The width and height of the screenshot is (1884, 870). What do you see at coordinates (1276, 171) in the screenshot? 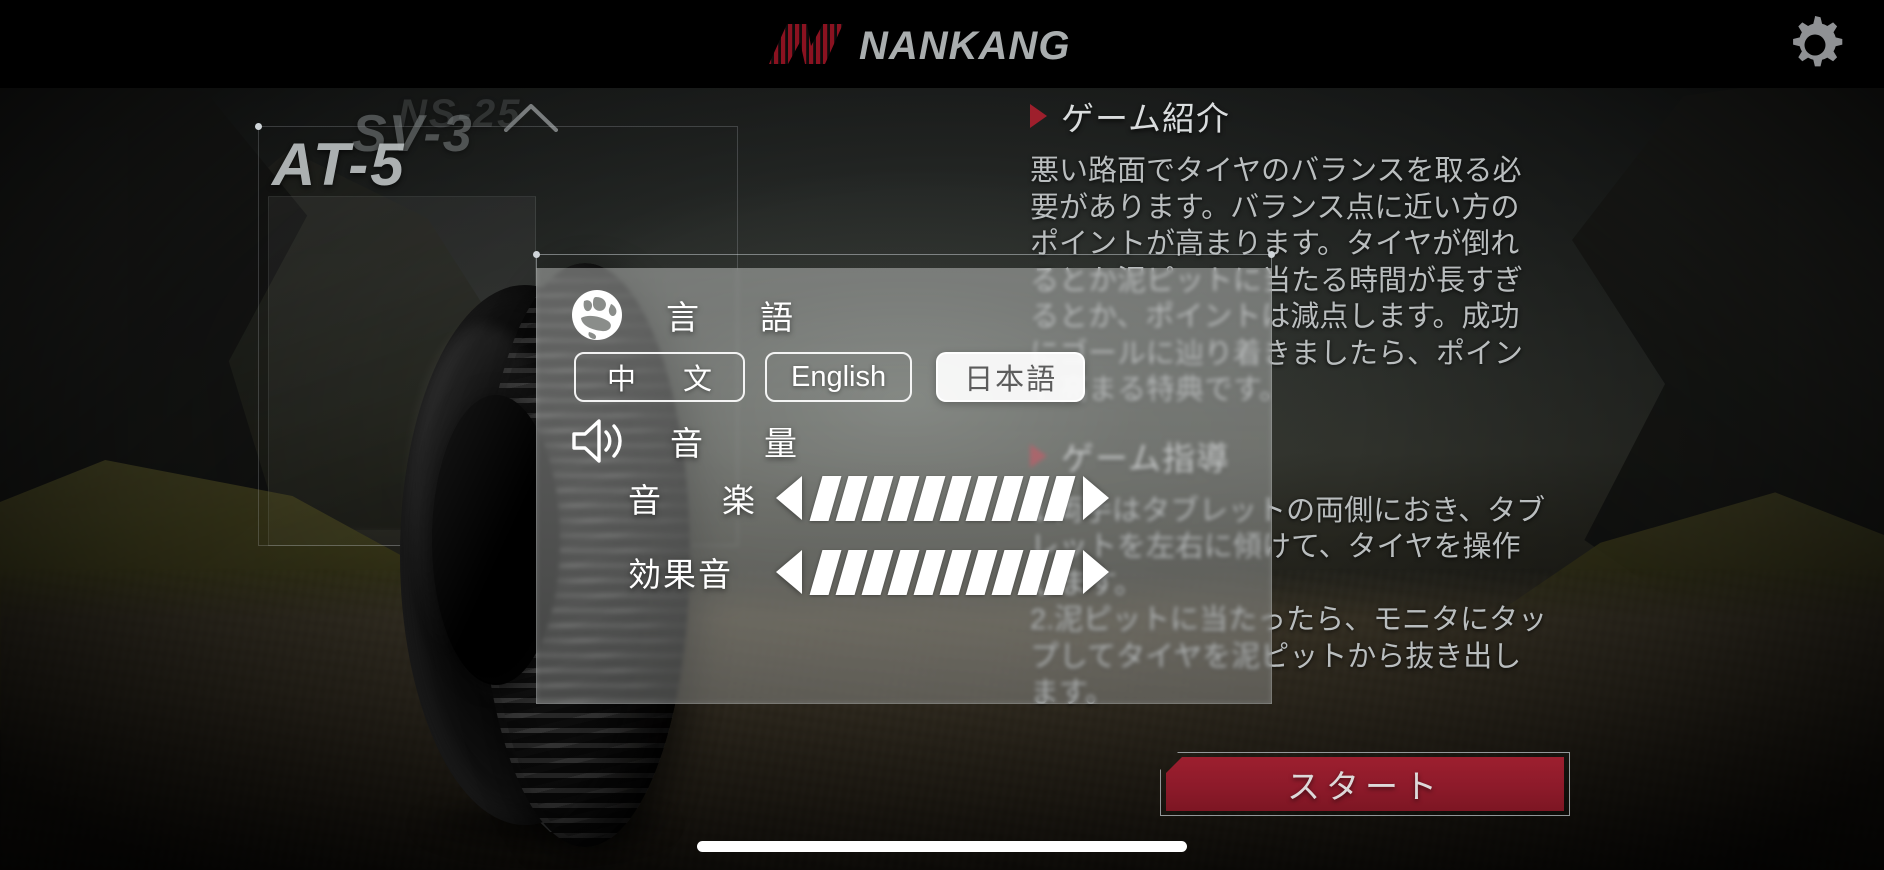
I see `intro-line: 悪い路面でタイヤのバランスを取る必` at bounding box center [1276, 171].